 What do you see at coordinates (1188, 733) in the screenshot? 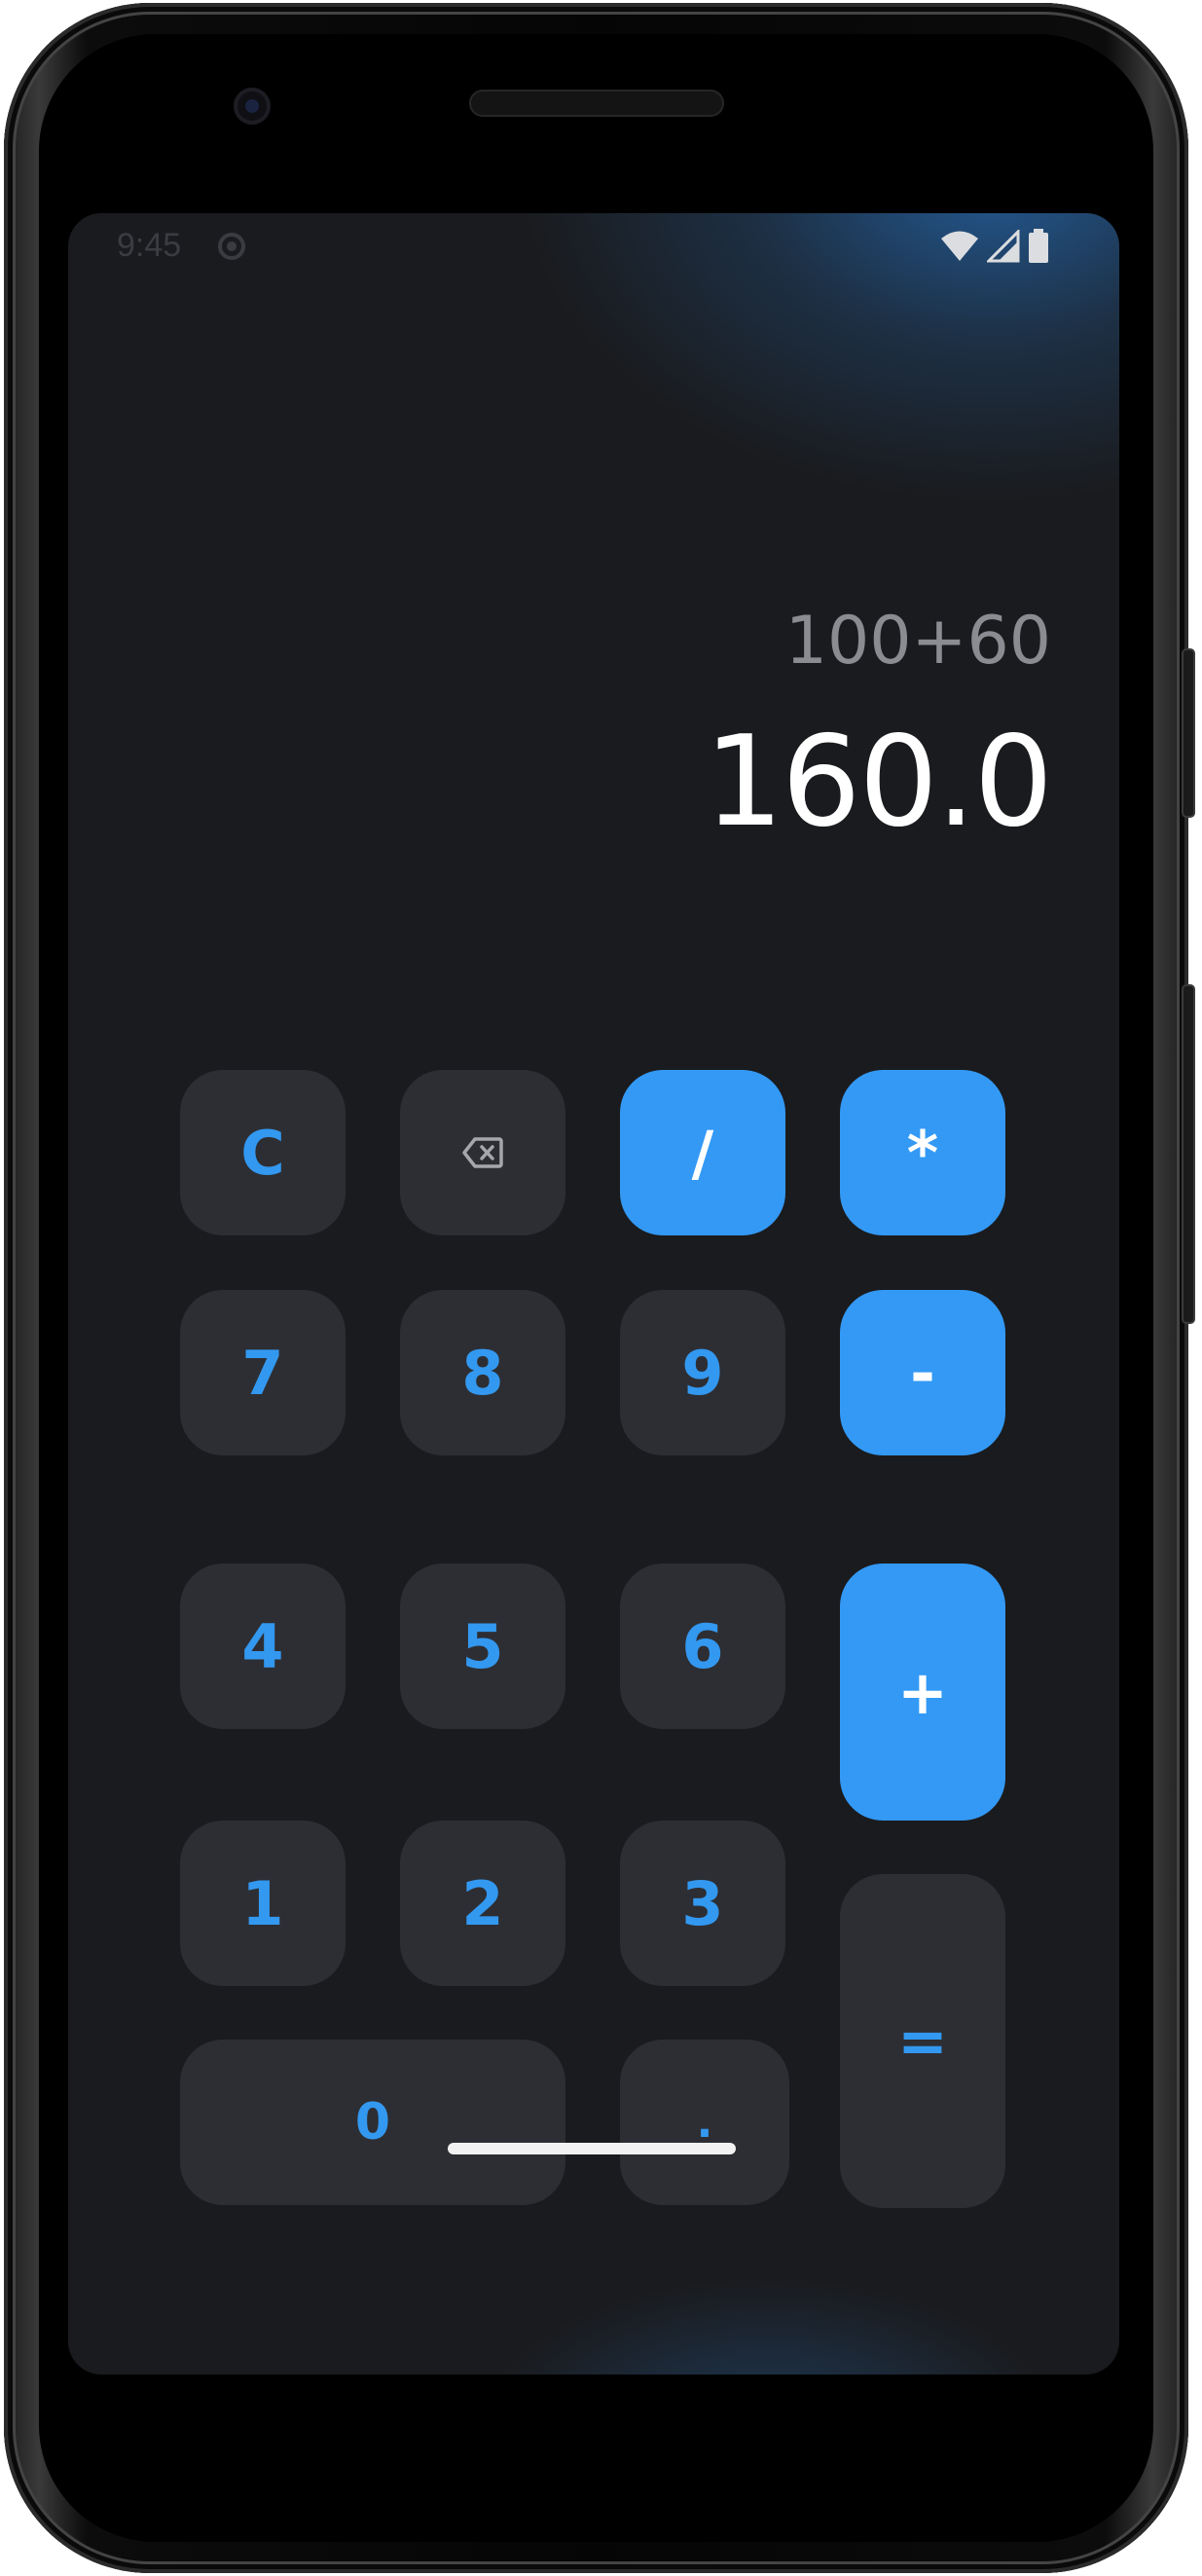
I see `power-button` at bounding box center [1188, 733].